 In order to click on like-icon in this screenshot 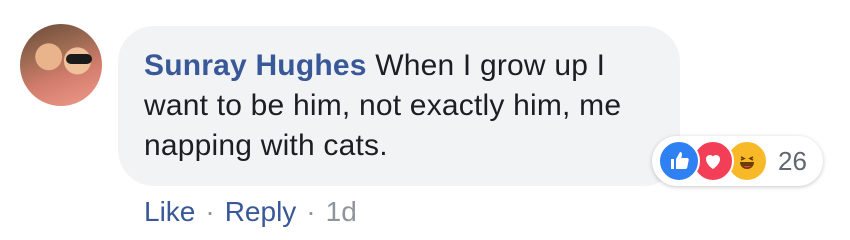, I will do `click(679, 161)`.